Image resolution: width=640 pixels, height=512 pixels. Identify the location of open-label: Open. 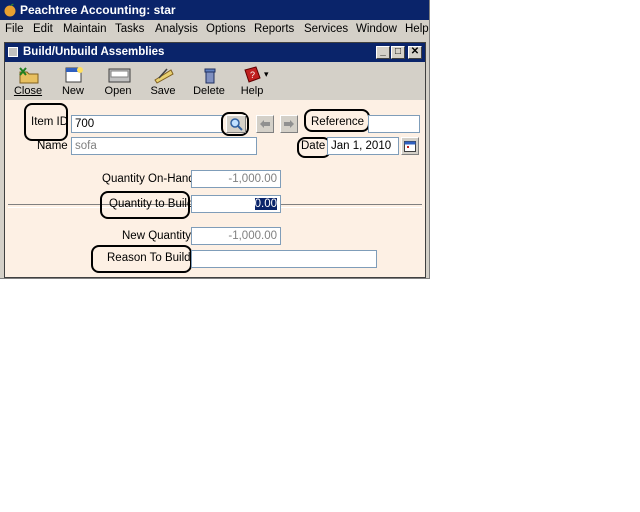
(118, 91).